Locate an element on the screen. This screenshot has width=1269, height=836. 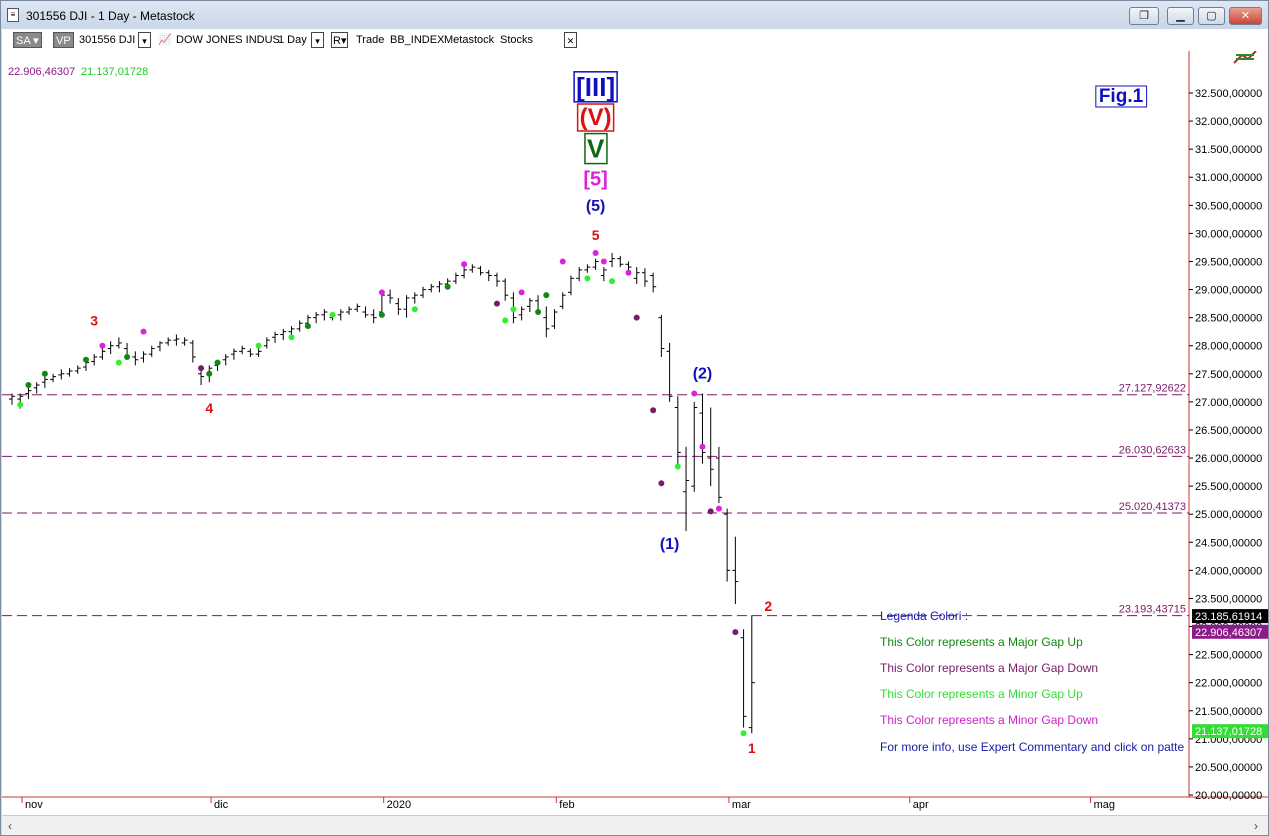
x-tick-label: apr is located at coordinates (921, 805).